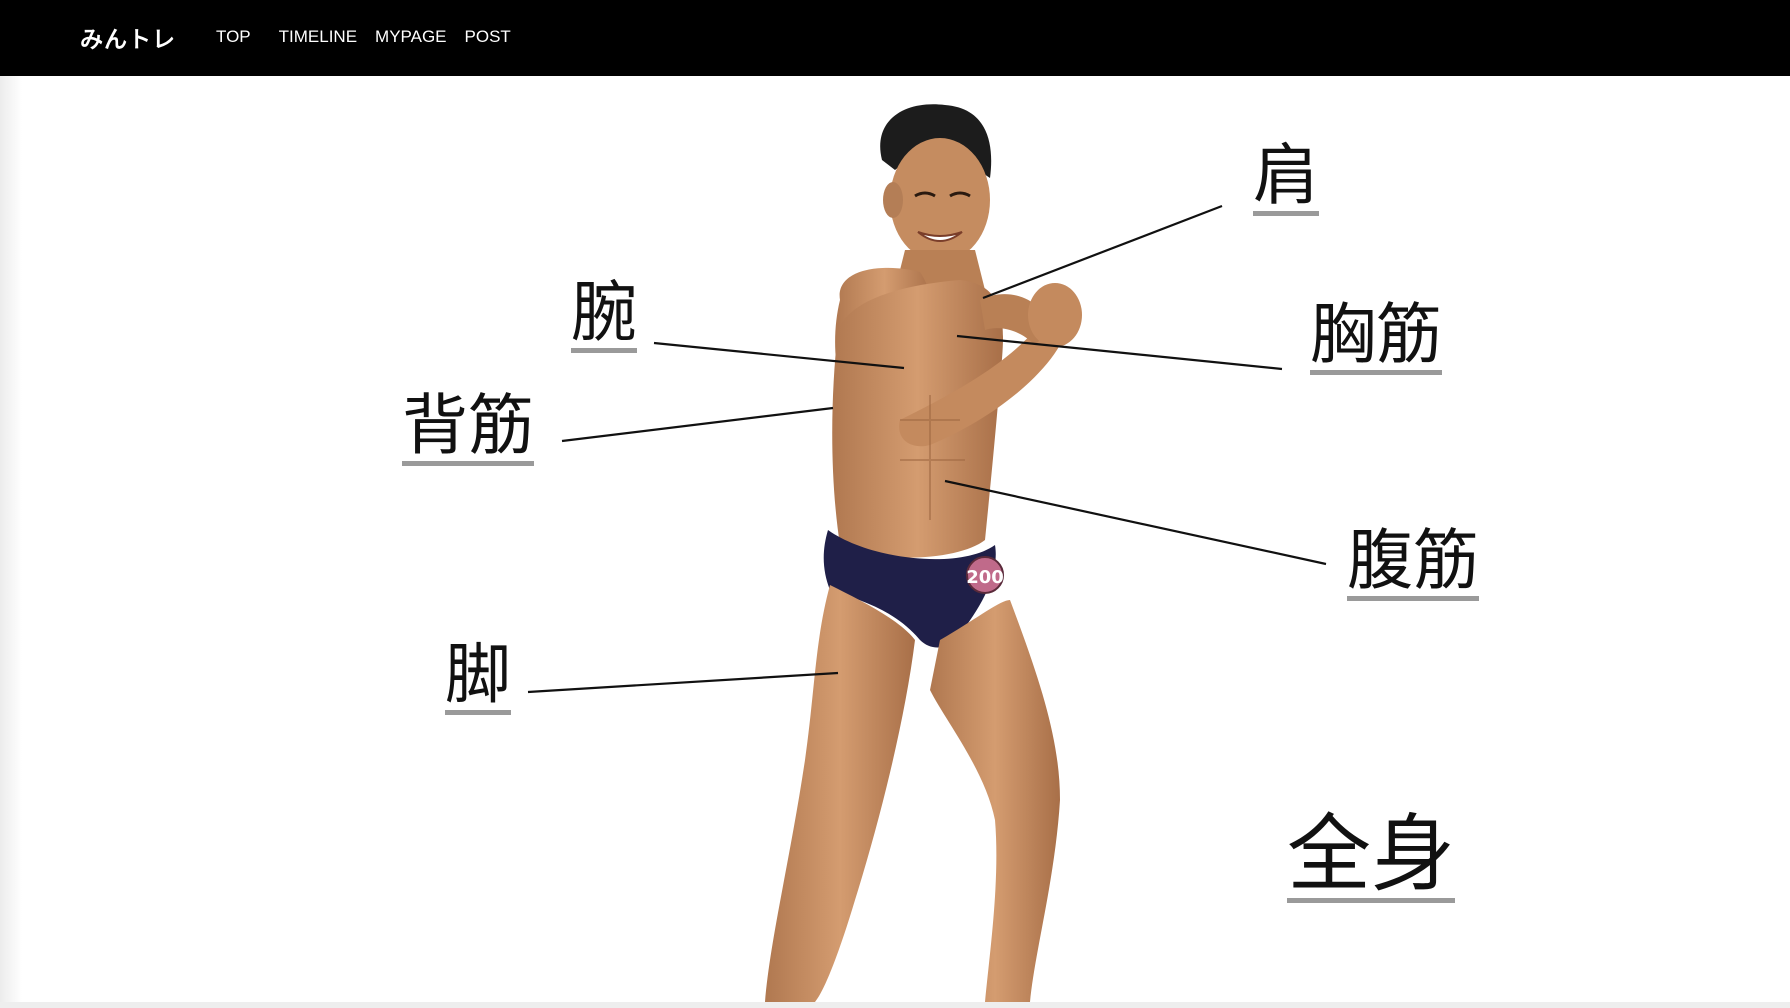  Describe the element at coordinates (1413, 564) in the screenshot. I see `label-abs: 腹筋` at that location.